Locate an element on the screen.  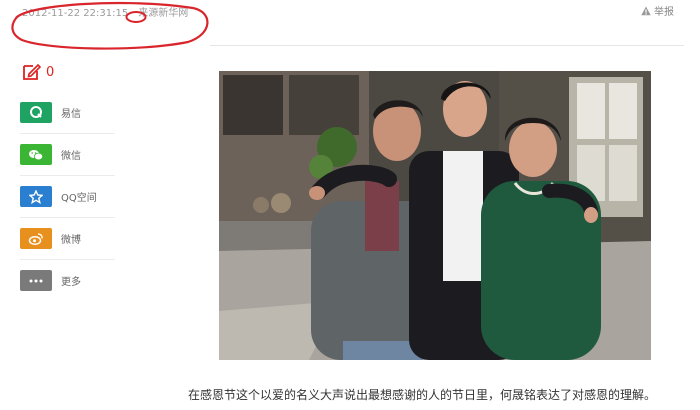
yixin-icon is located at coordinates (36, 112).